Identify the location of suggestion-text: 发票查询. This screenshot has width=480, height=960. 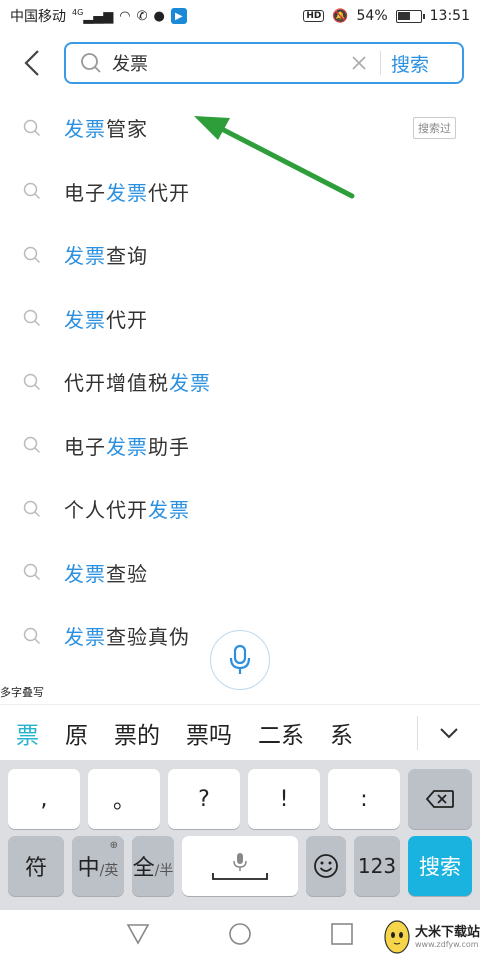
(106, 254).